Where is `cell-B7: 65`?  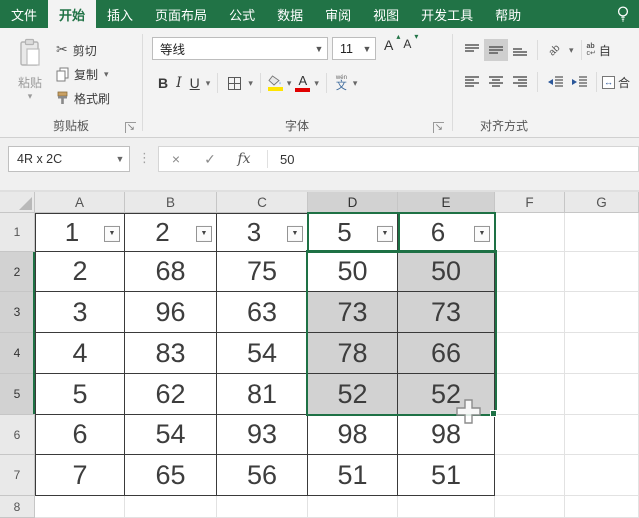
cell-B7: 65 is located at coordinates (171, 475).